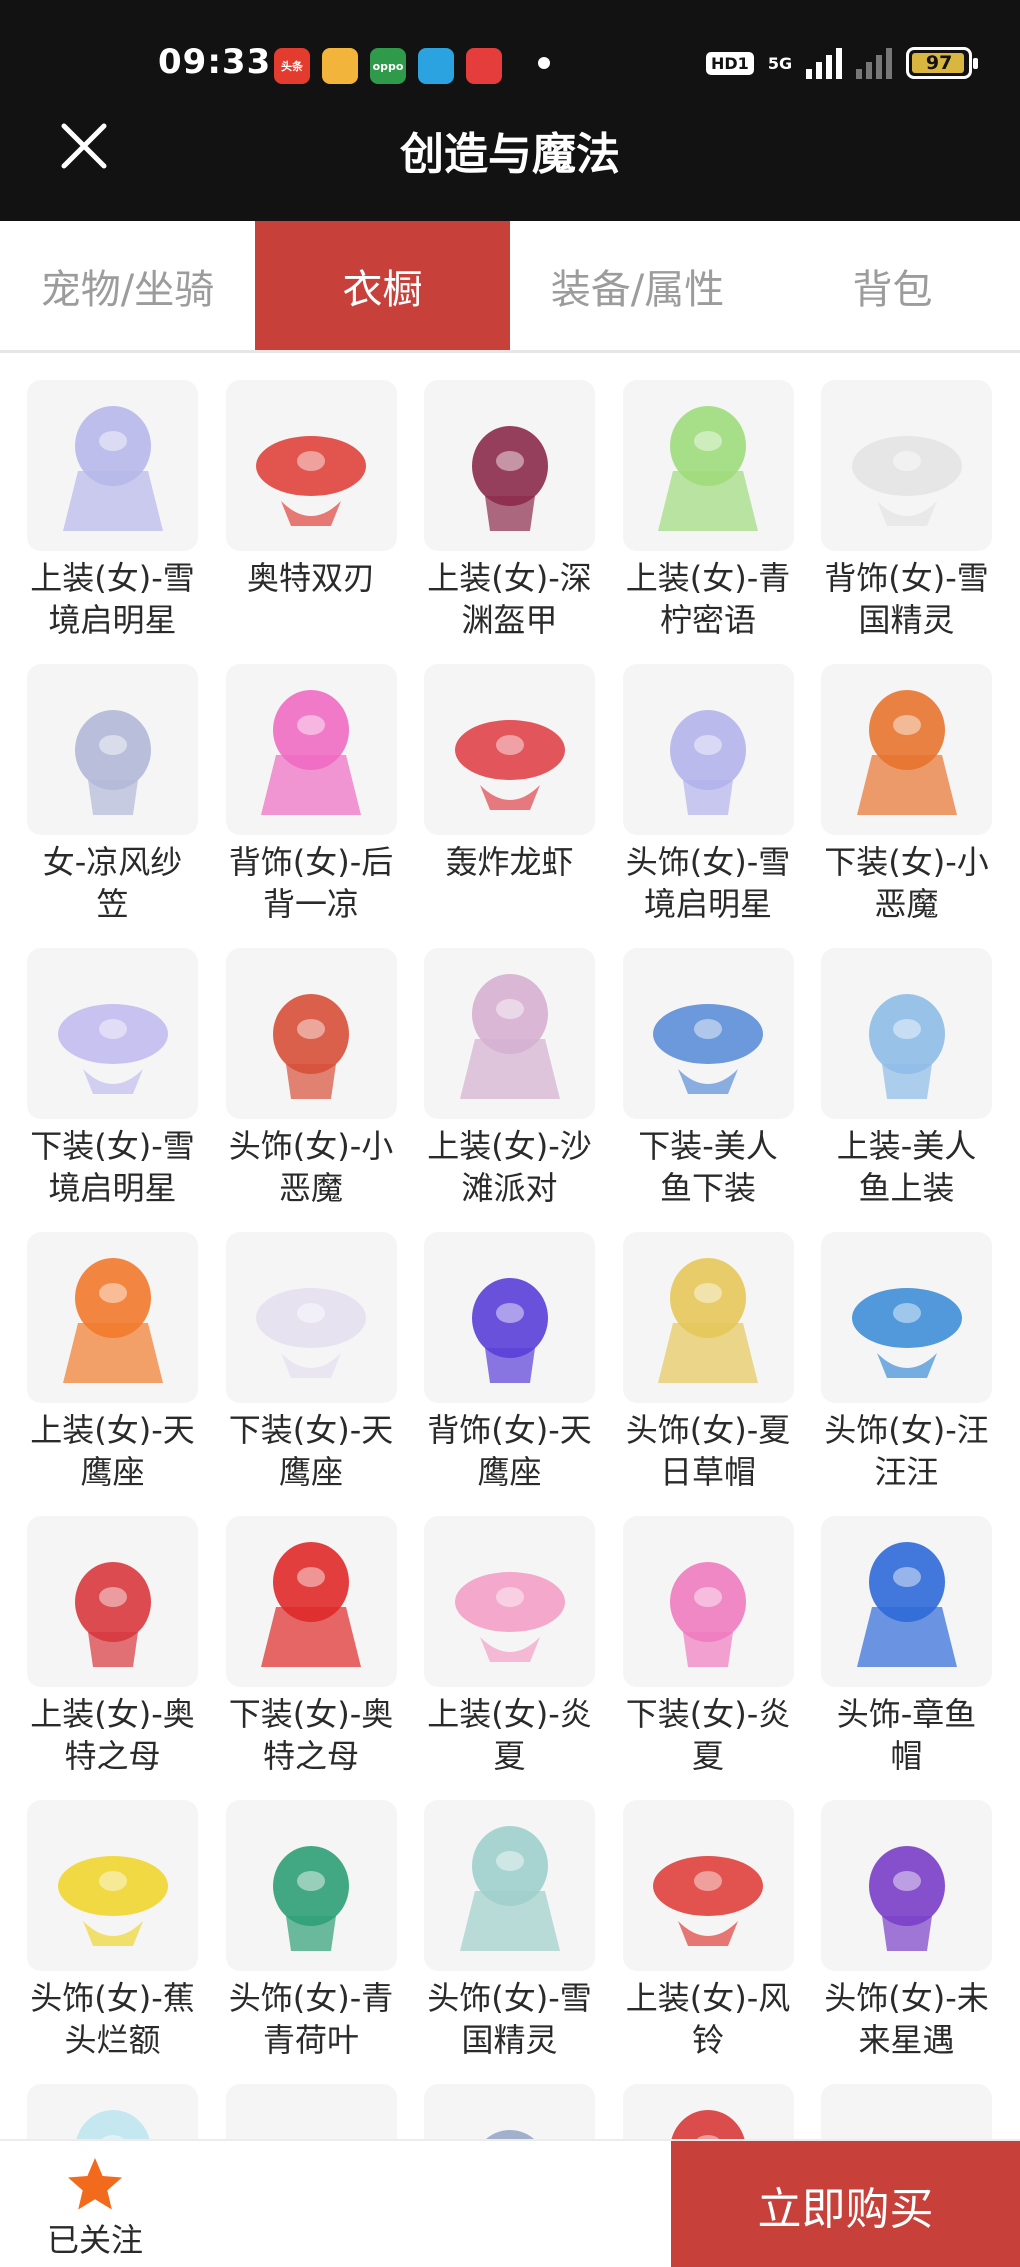 The width and height of the screenshot is (1020, 2267). Describe the element at coordinates (509, 599) in the screenshot. I see `item-name: 上装(女)-深渊盔甲` at that location.